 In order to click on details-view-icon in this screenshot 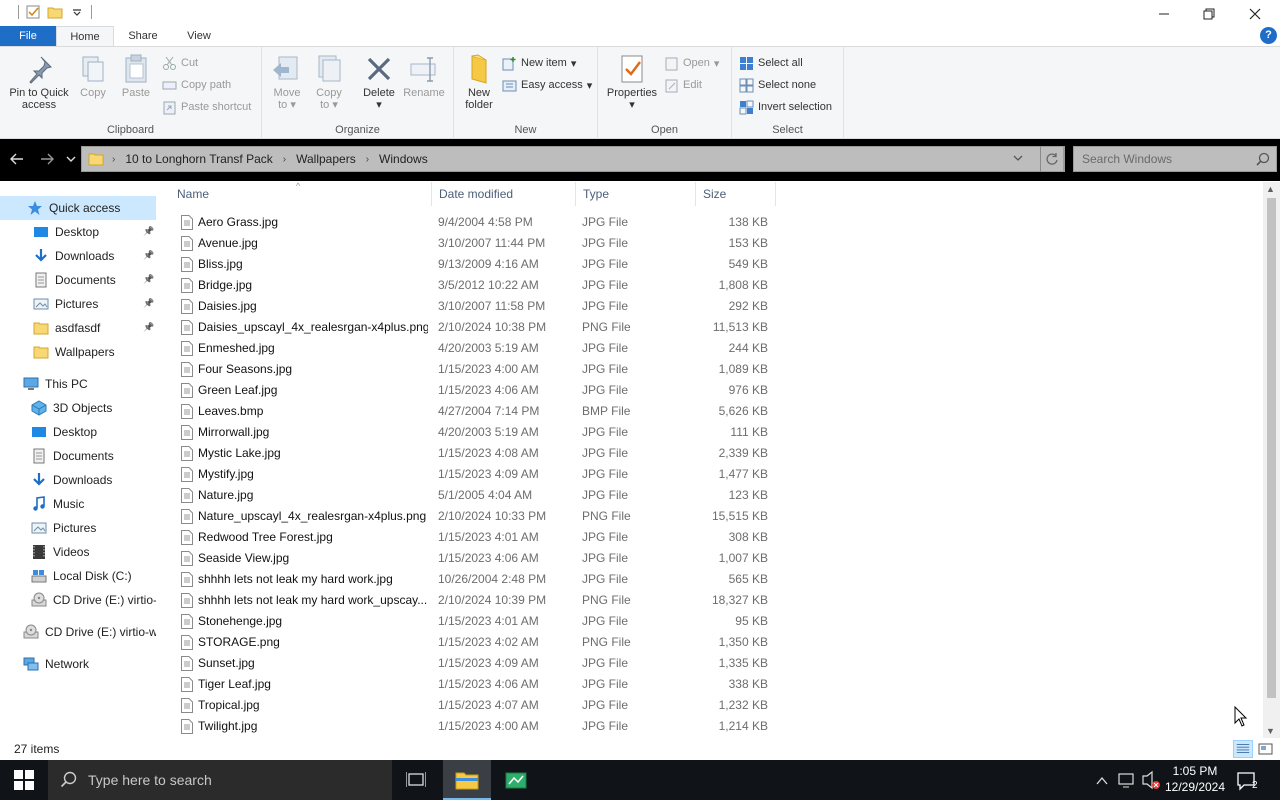, I will do `click(1243, 749)`.